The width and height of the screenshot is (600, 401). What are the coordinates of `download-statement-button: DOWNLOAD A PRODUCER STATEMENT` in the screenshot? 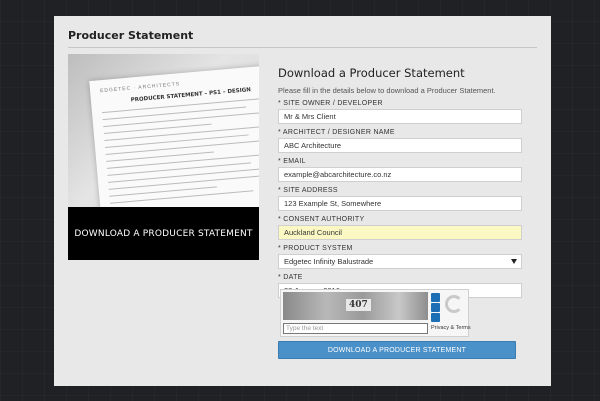 It's located at (397, 350).